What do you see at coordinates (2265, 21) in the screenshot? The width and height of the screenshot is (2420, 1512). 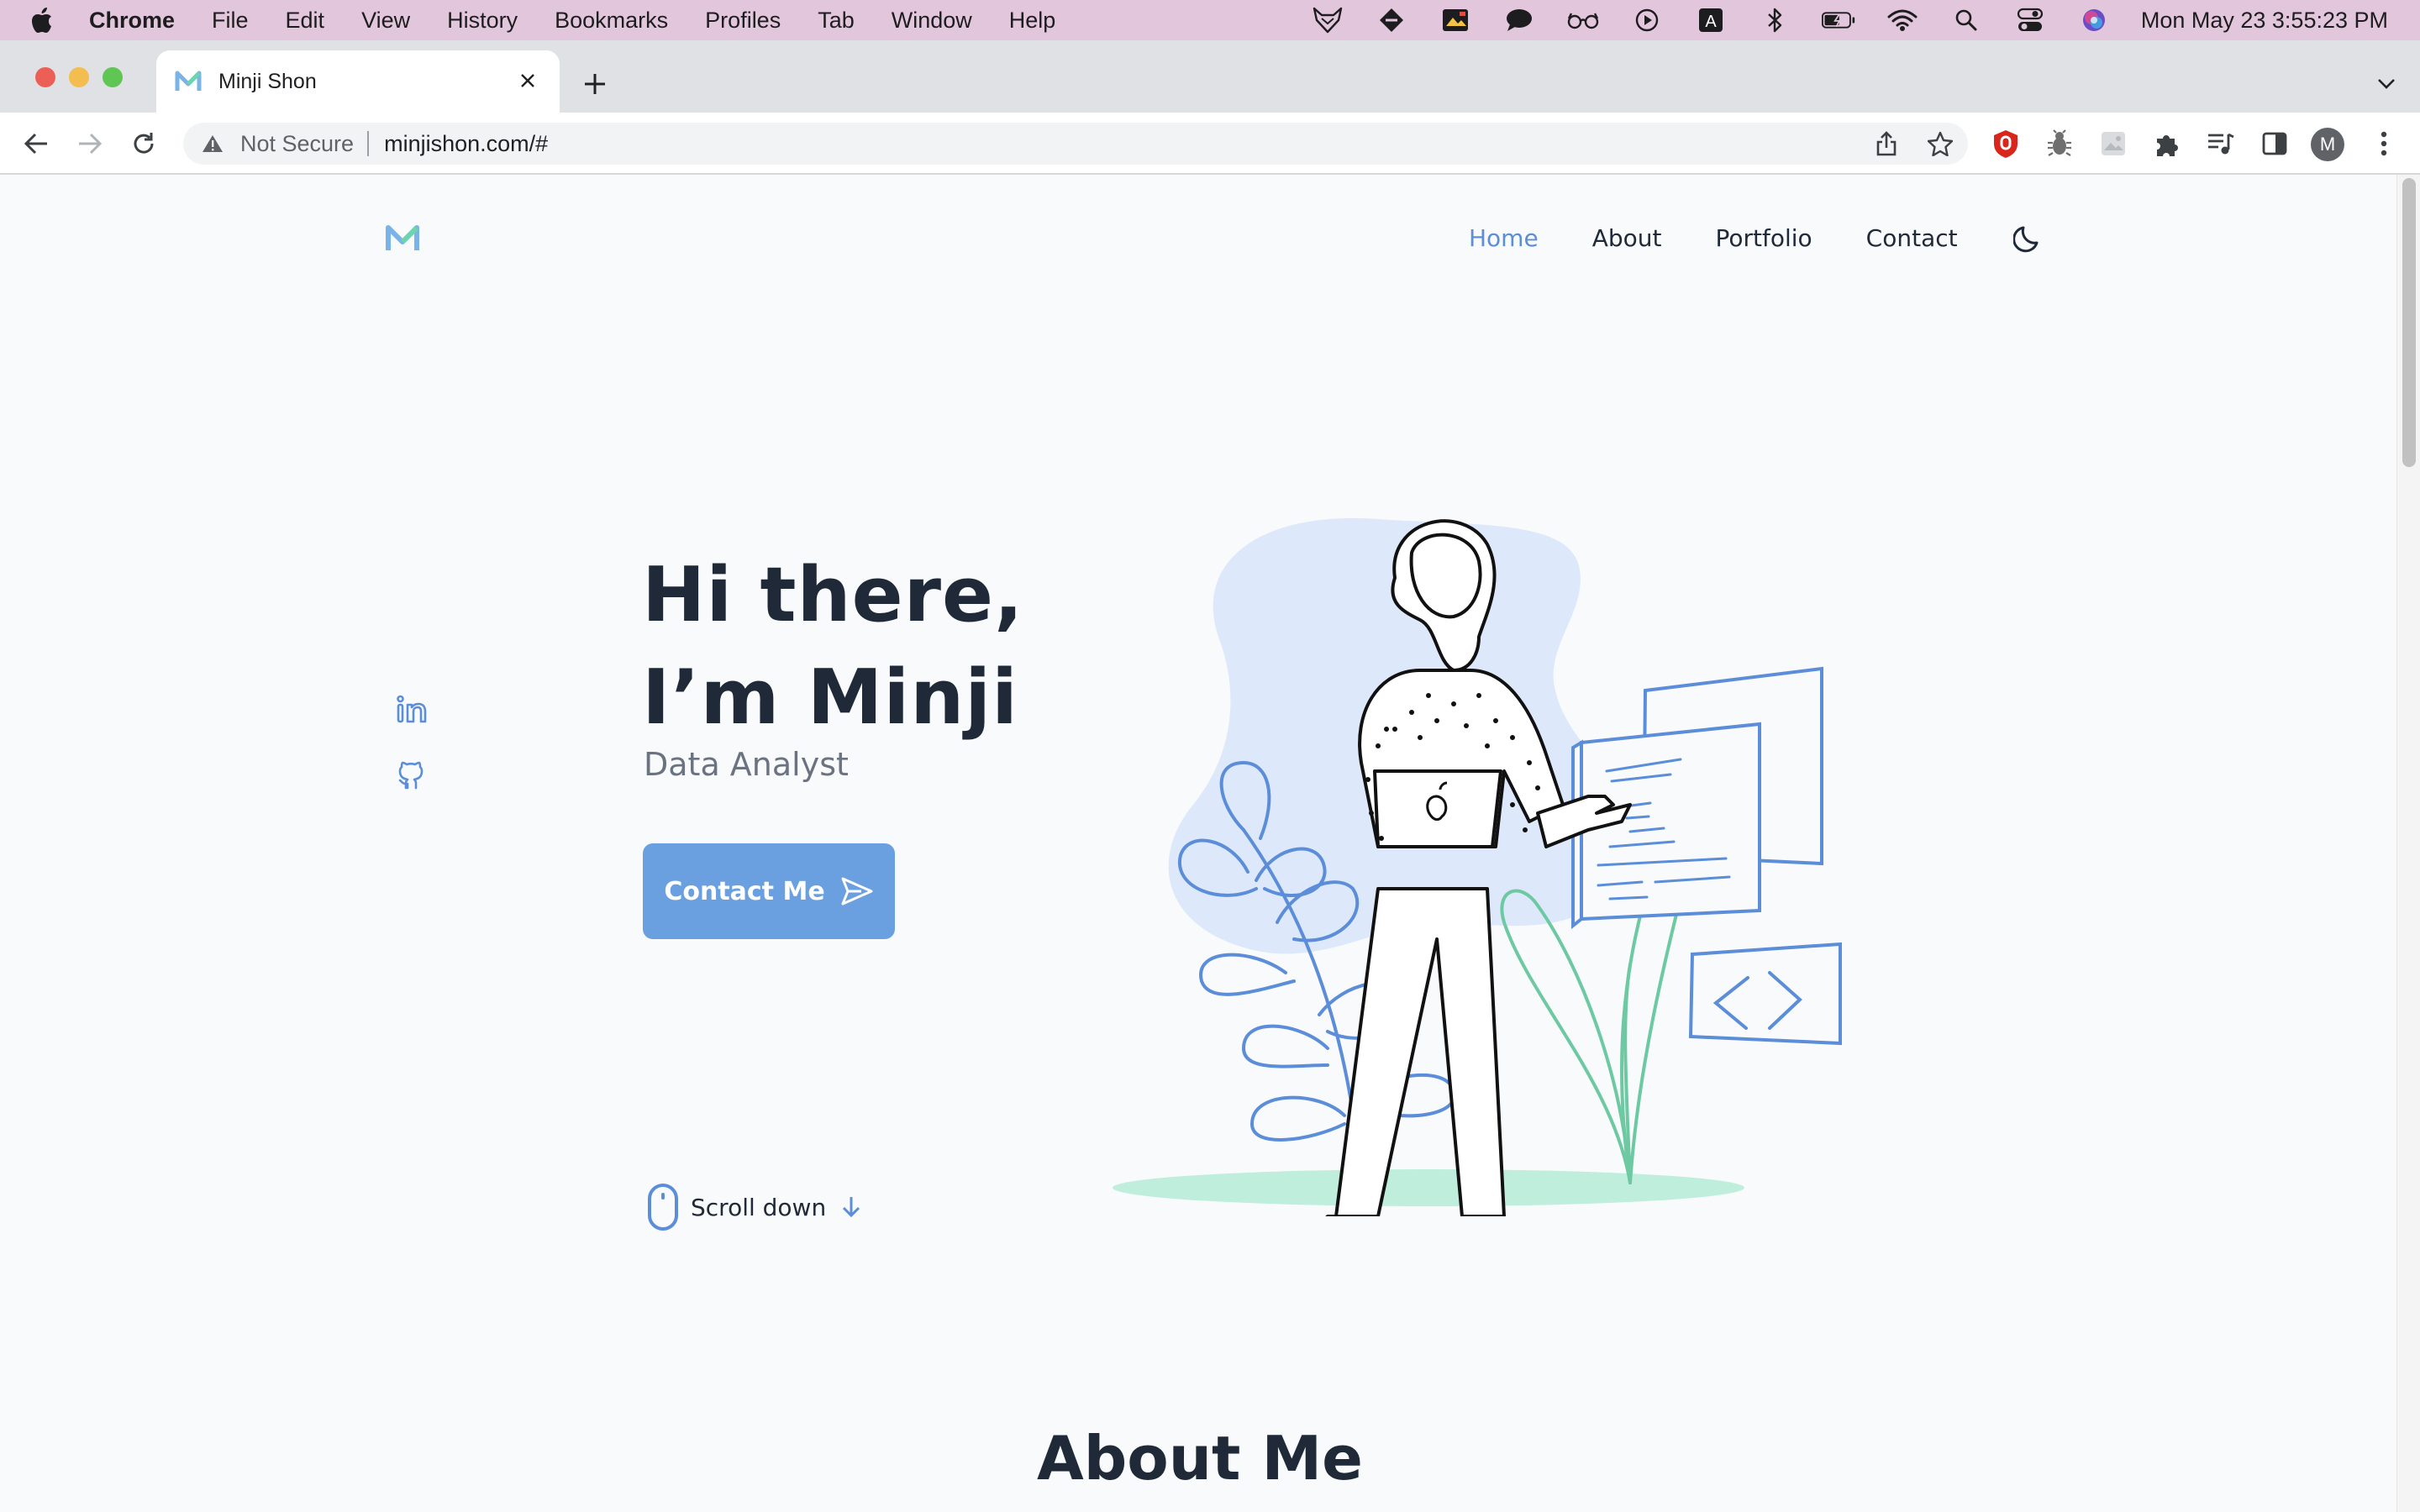 I see `menubar-clock: Mon May 23 3:55:23 PM` at bounding box center [2265, 21].